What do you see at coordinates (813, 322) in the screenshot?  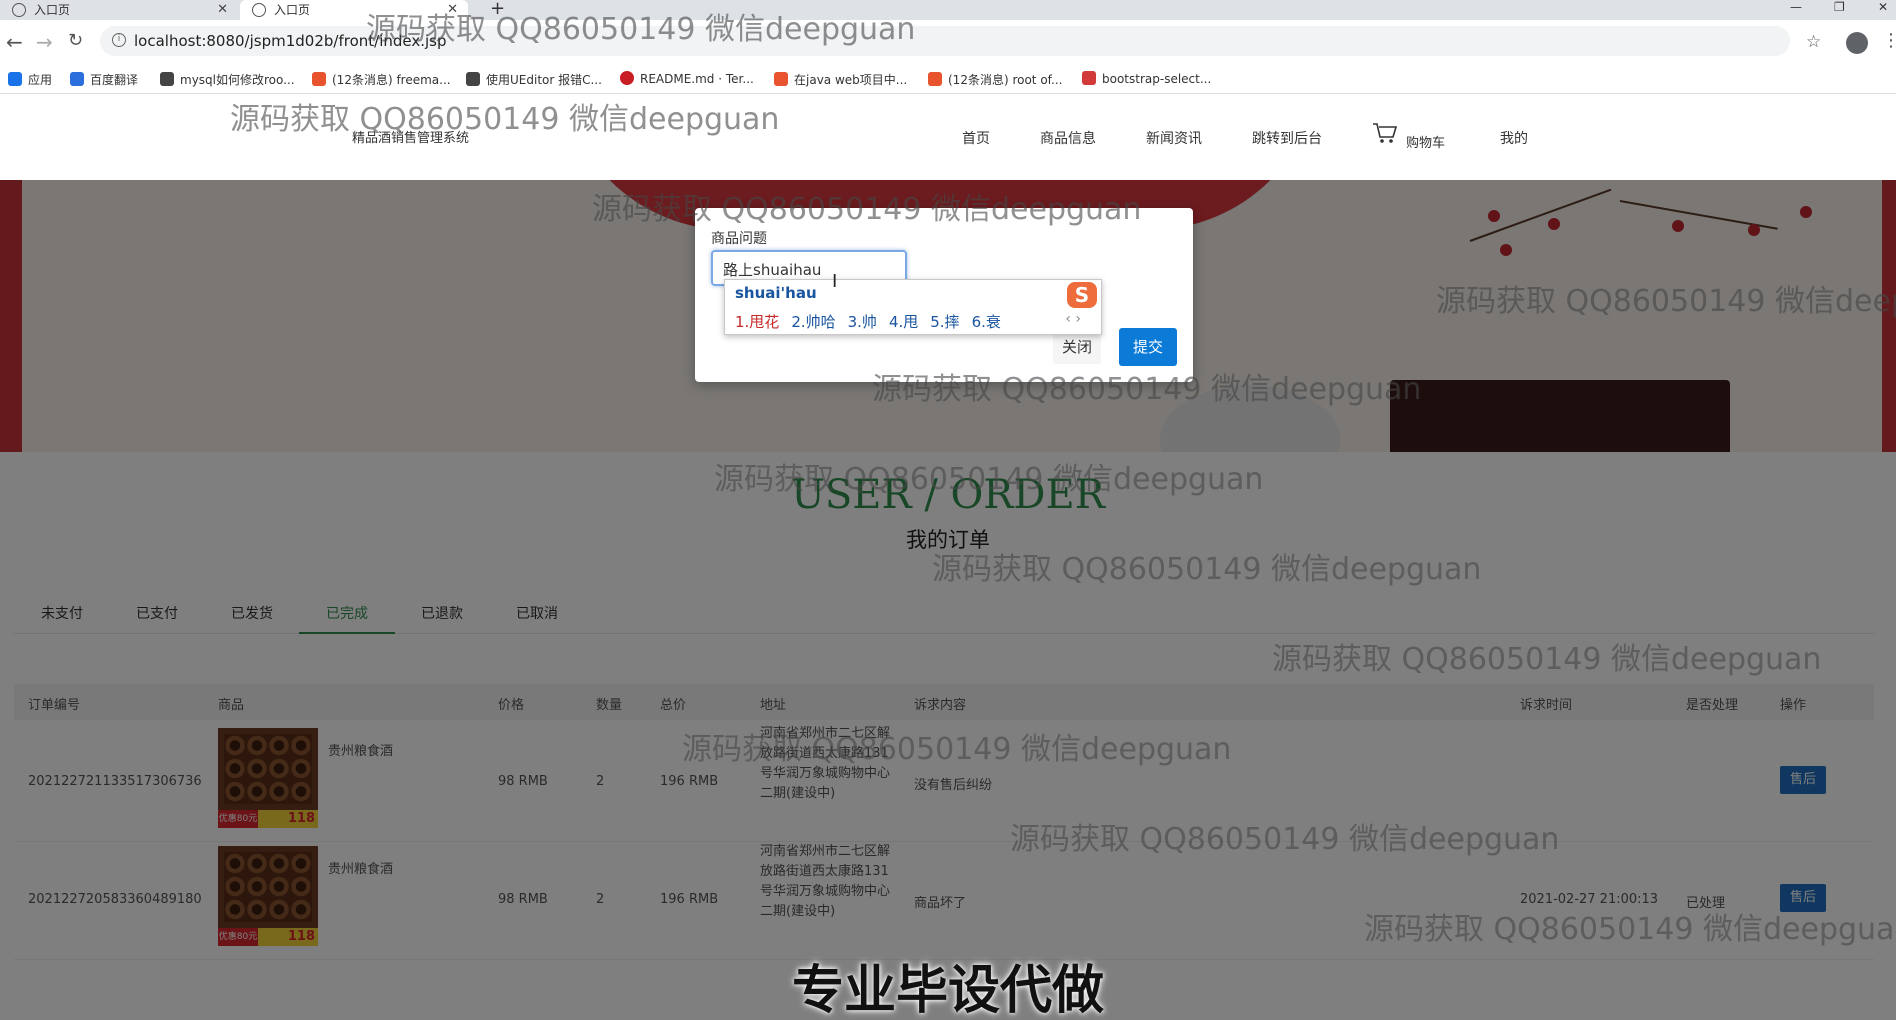 I see `ime-candidate: 2.帅哈` at bounding box center [813, 322].